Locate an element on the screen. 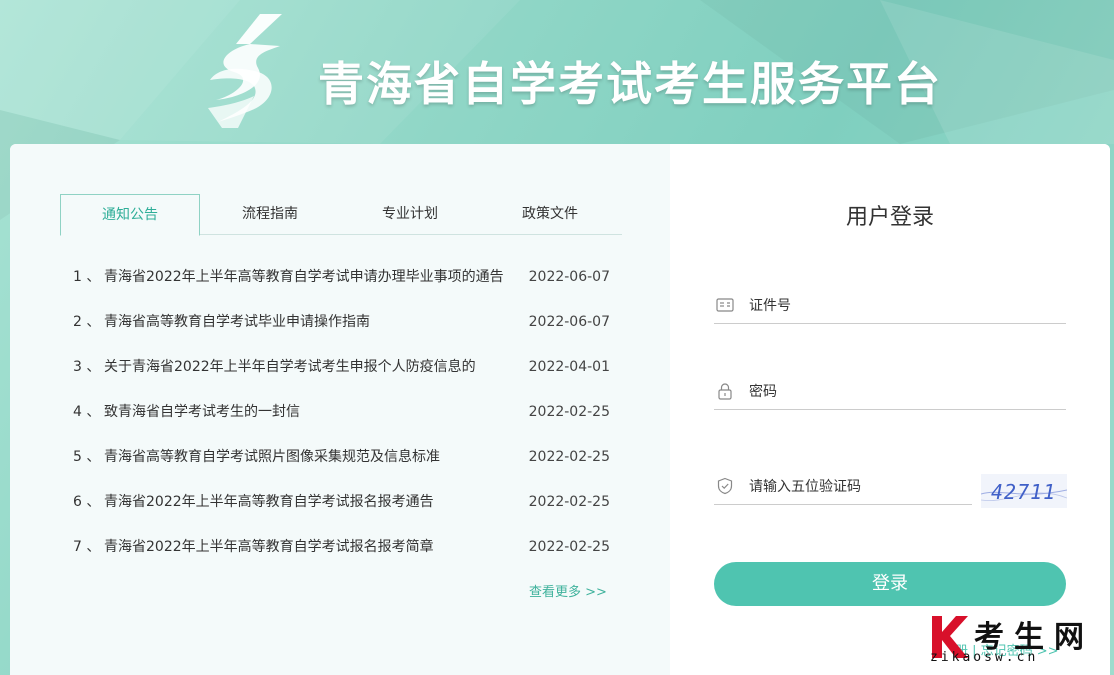 This screenshot has height=675, width=1114. captcha-field: 请输入五位验证码 is located at coordinates (843, 487).